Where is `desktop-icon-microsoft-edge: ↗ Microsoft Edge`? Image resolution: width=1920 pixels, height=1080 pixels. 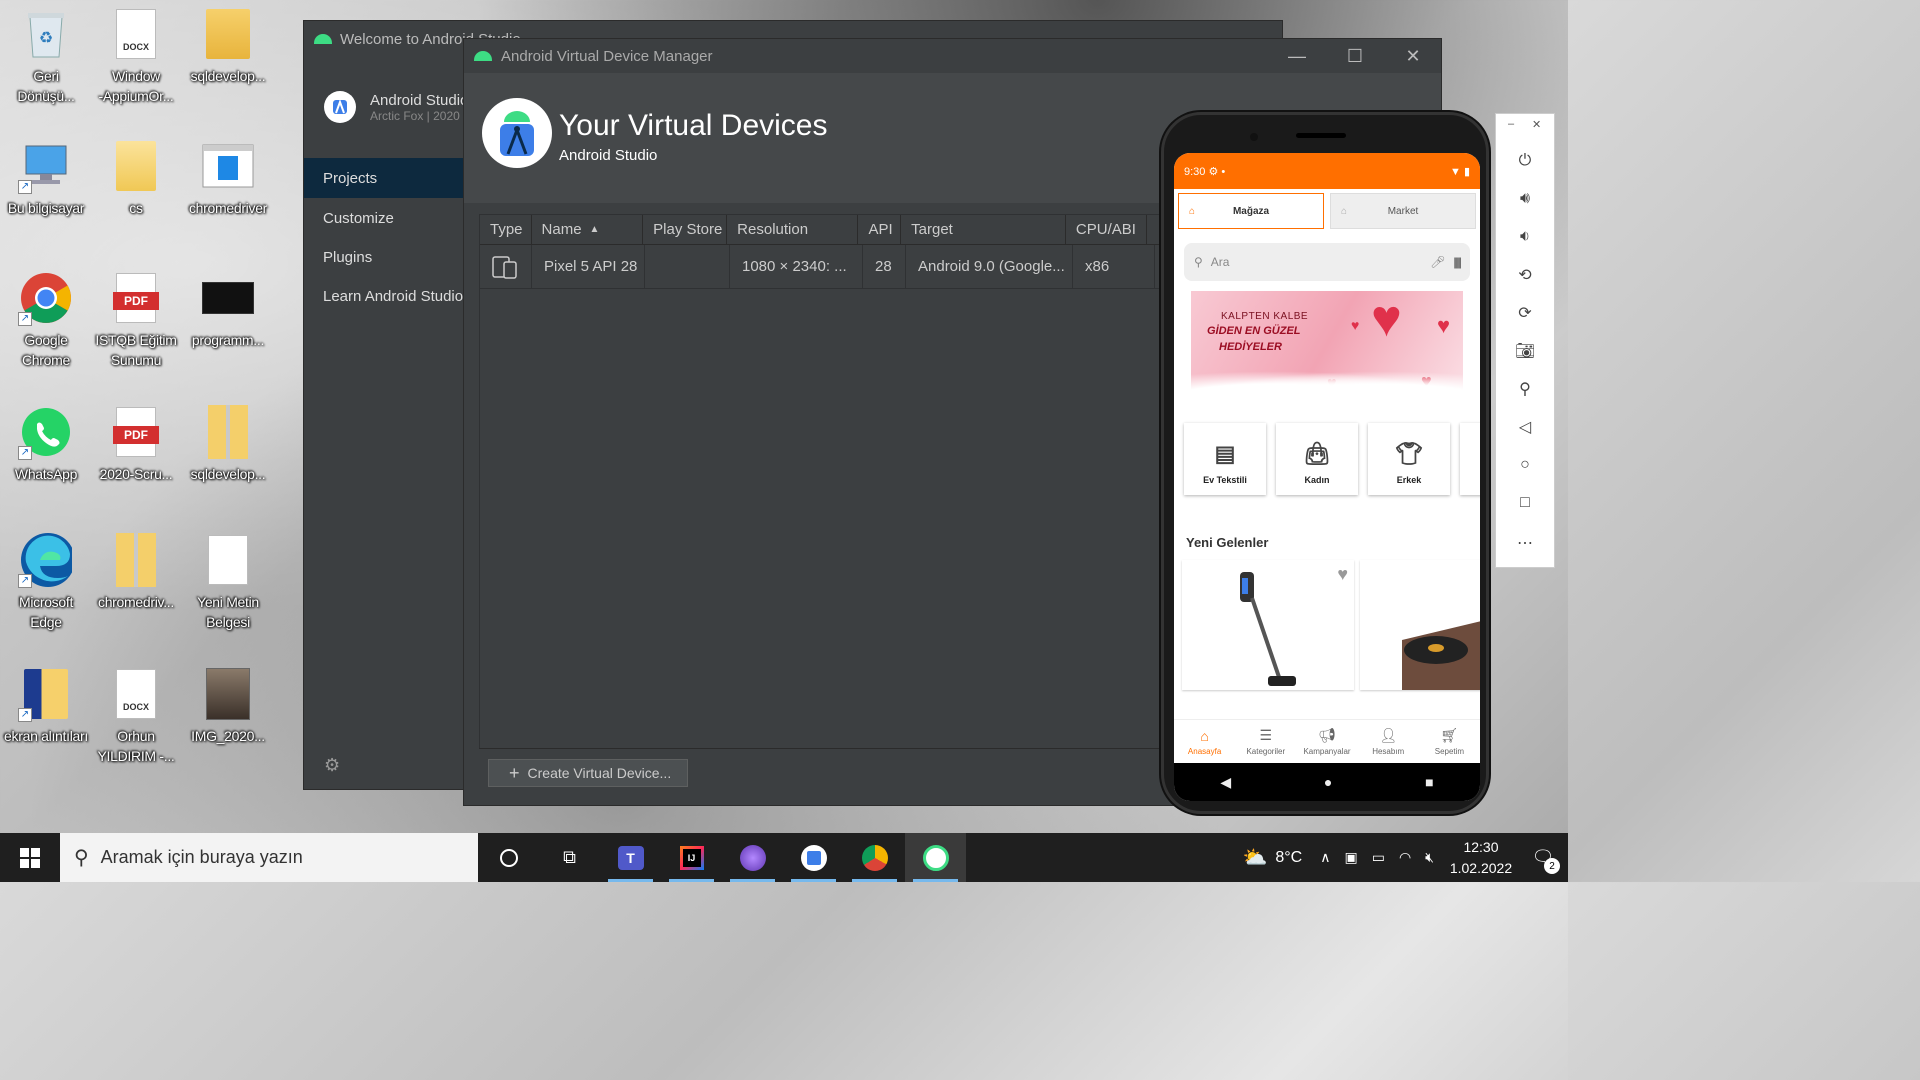 desktop-icon-microsoft-edge: ↗ Microsoft Edge is located at coordinates (46, 582).